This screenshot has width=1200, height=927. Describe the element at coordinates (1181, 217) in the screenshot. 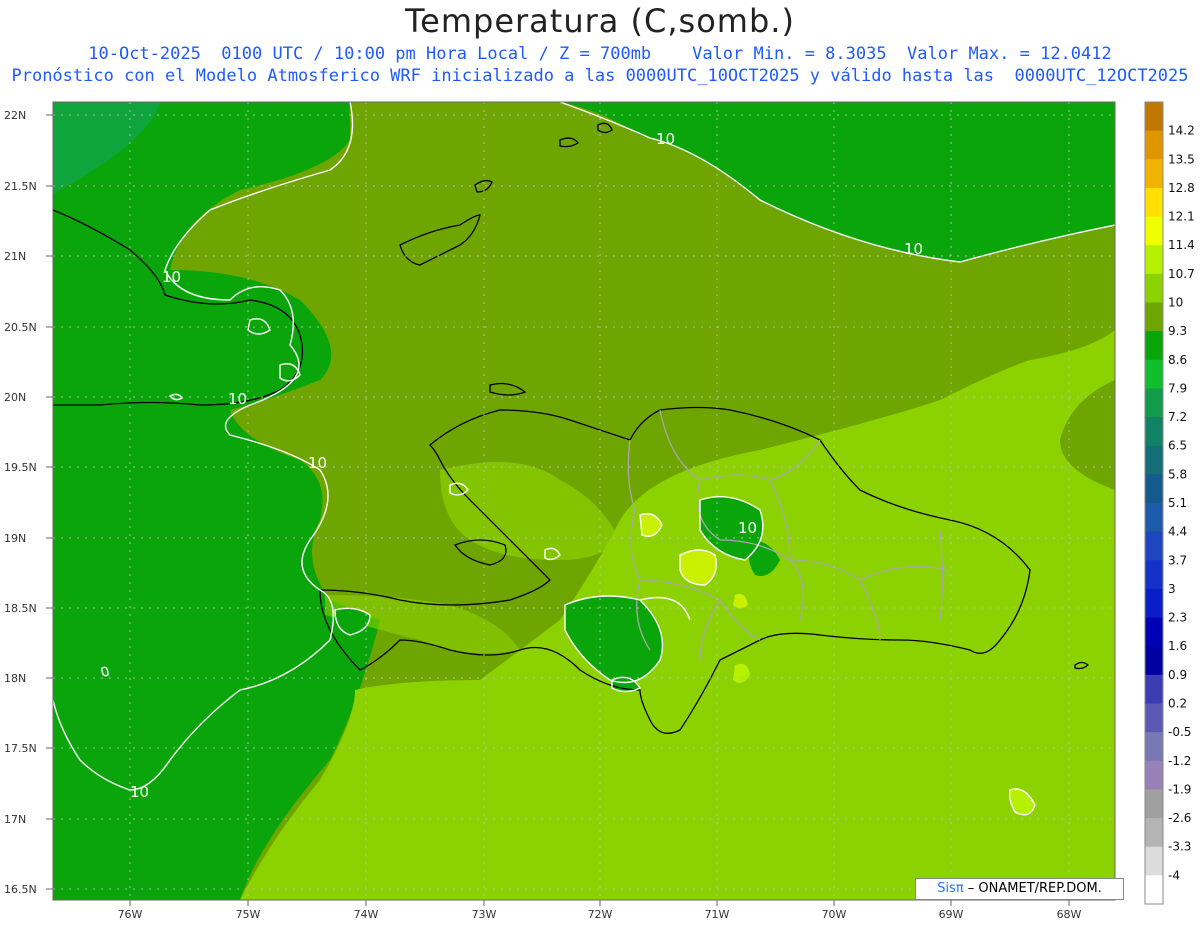

I see `colorbar-label: 12.1` at that location.